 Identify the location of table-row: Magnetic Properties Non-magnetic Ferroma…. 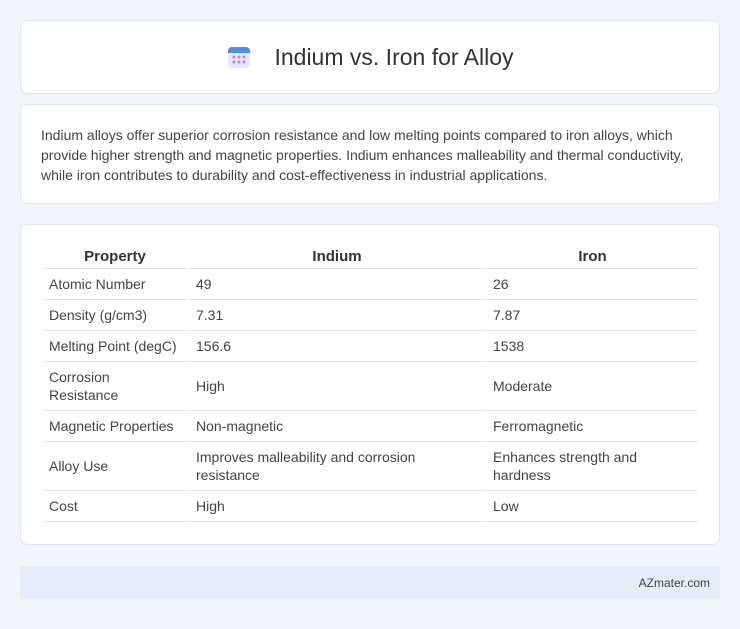
(370, 426).